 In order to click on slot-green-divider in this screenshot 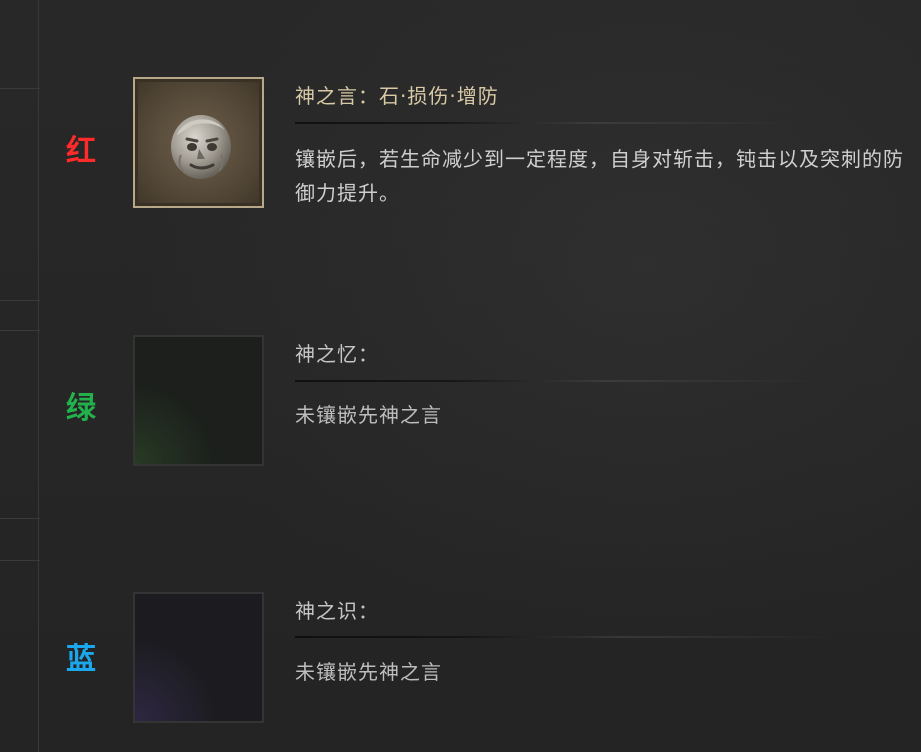, I will do `click(555, 381)`.